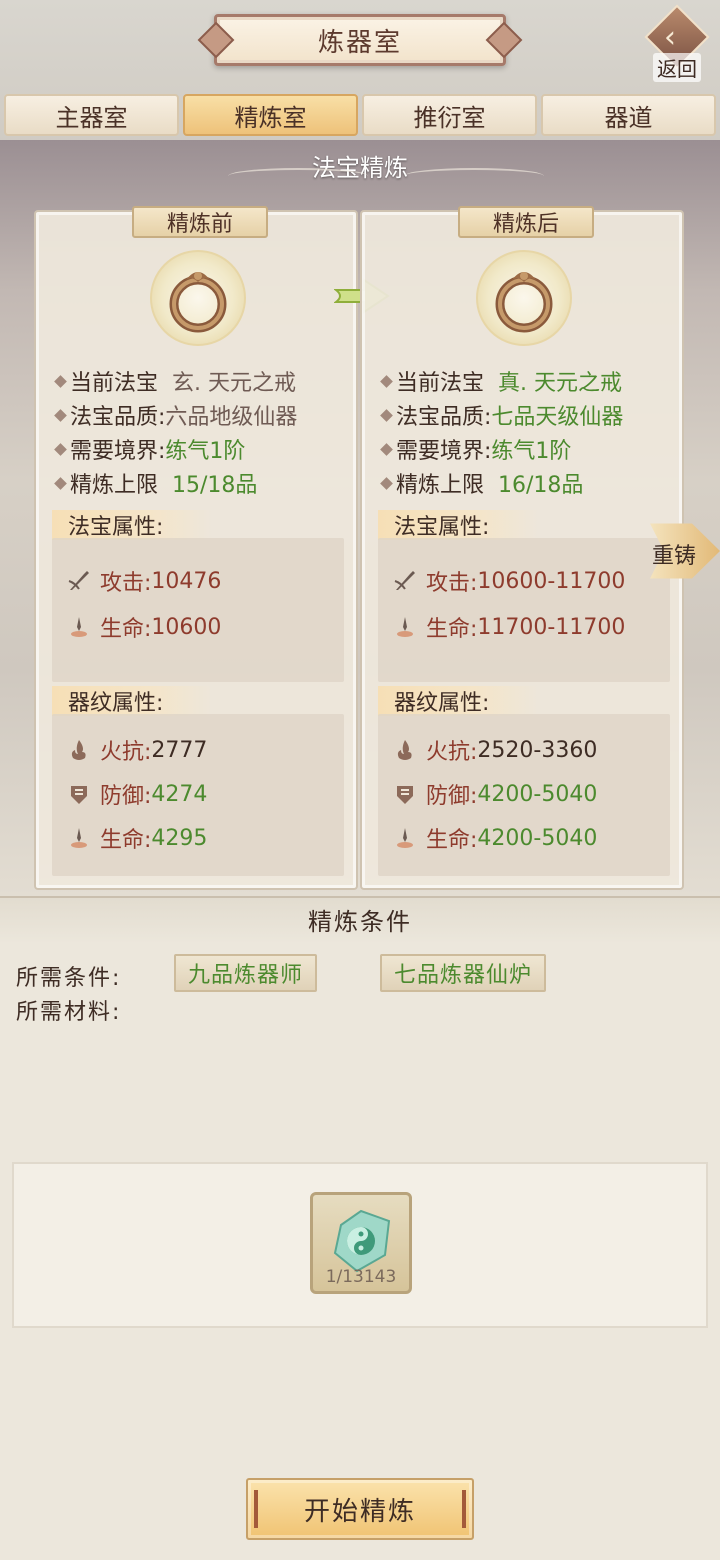  I want to click on pattern-attr-box: 火抗: 2777 防御: 4274 生命: 4295, so click(198, 795).